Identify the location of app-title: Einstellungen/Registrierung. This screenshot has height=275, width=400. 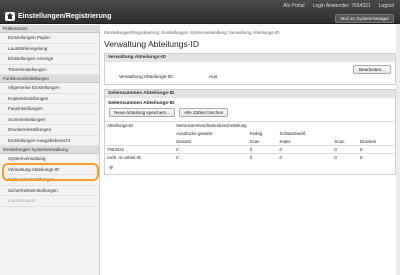
(65, 16).